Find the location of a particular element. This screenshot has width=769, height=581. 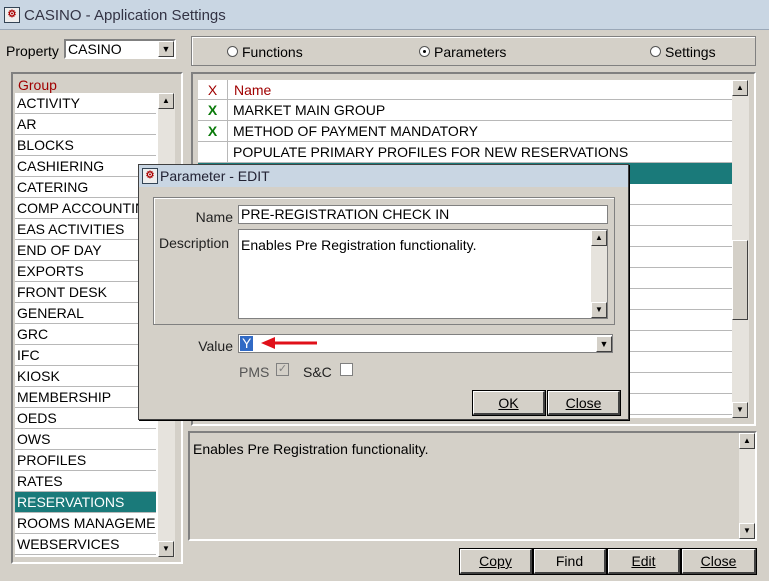

group-item: FRONT DESK is located at coordinates (85, 292).